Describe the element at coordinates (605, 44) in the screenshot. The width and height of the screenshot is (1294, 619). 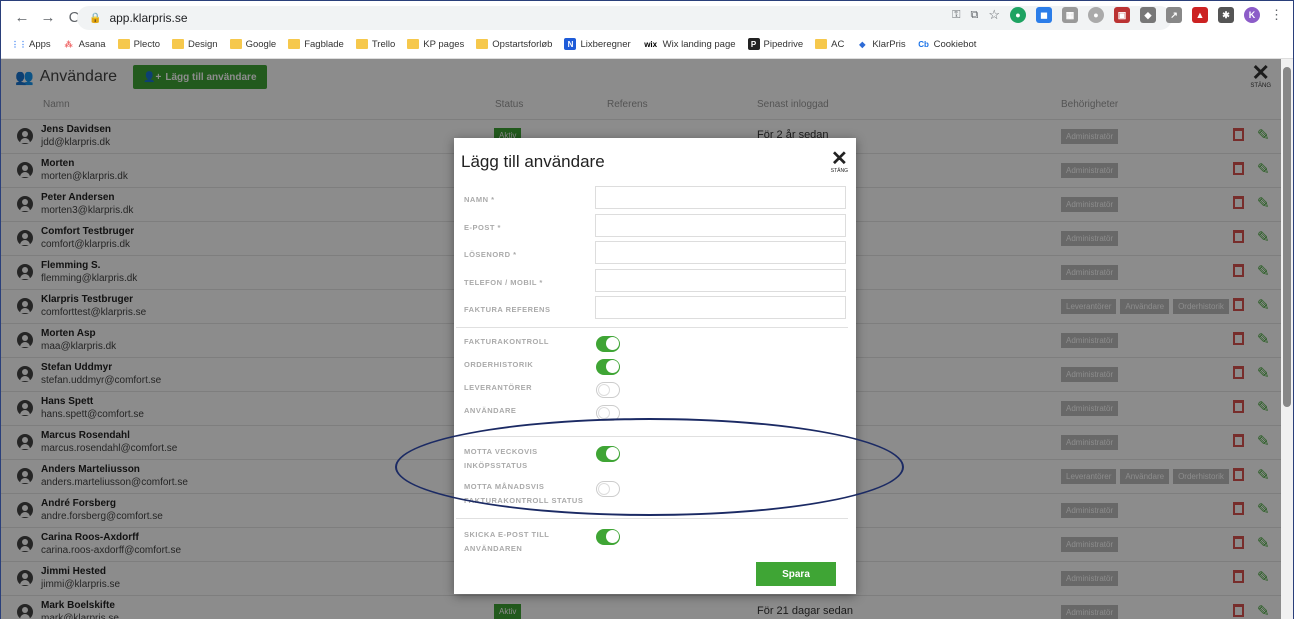
I see `bookmark-label: Lixberegner` at that location.